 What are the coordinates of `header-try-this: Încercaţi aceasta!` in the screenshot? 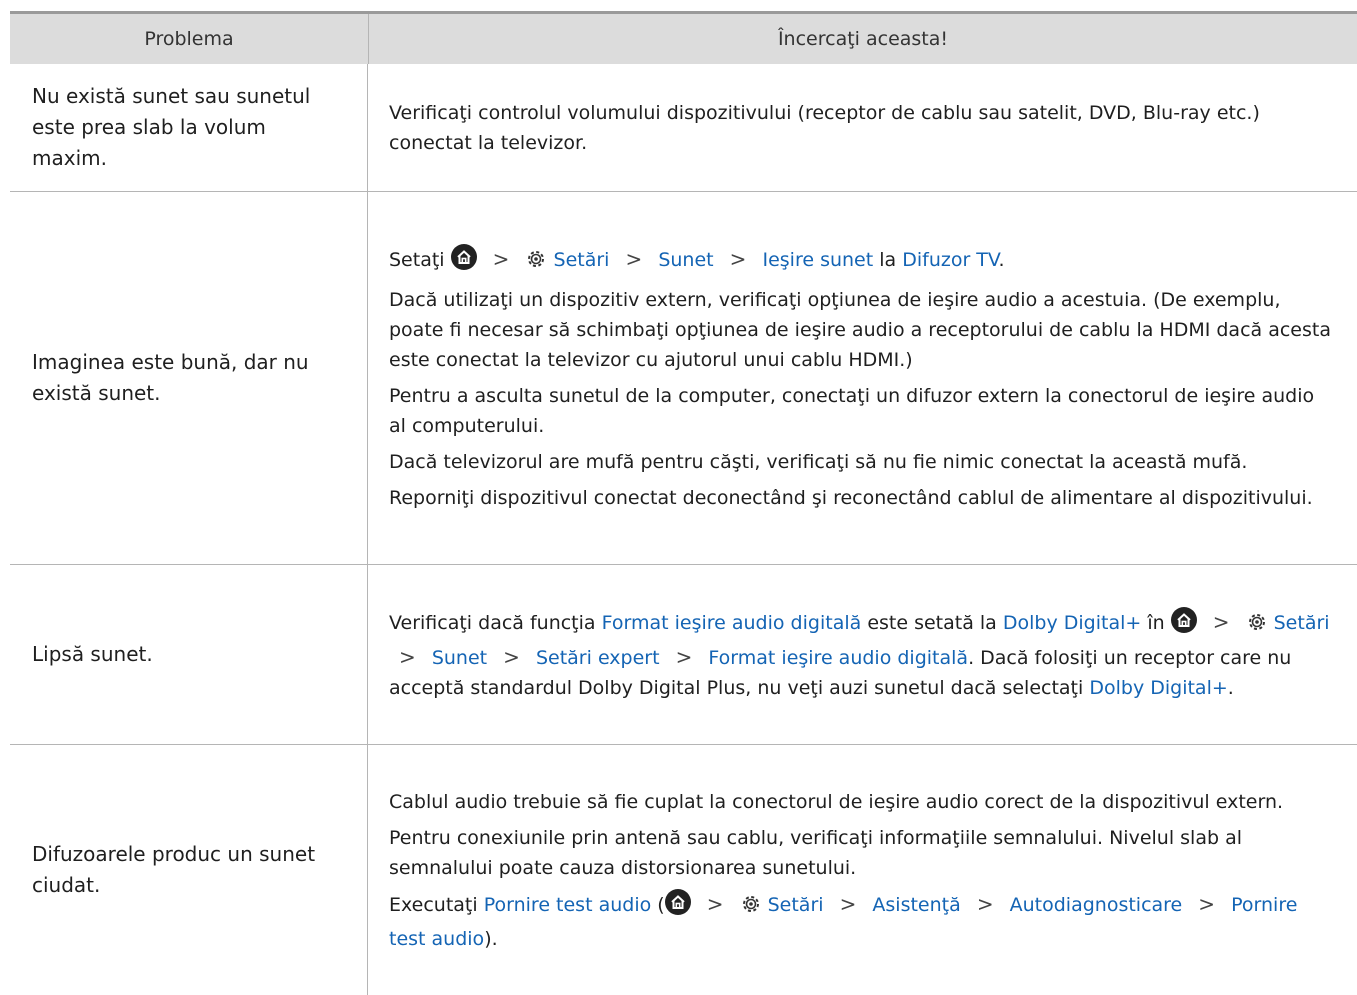 It's located at (863, 39).